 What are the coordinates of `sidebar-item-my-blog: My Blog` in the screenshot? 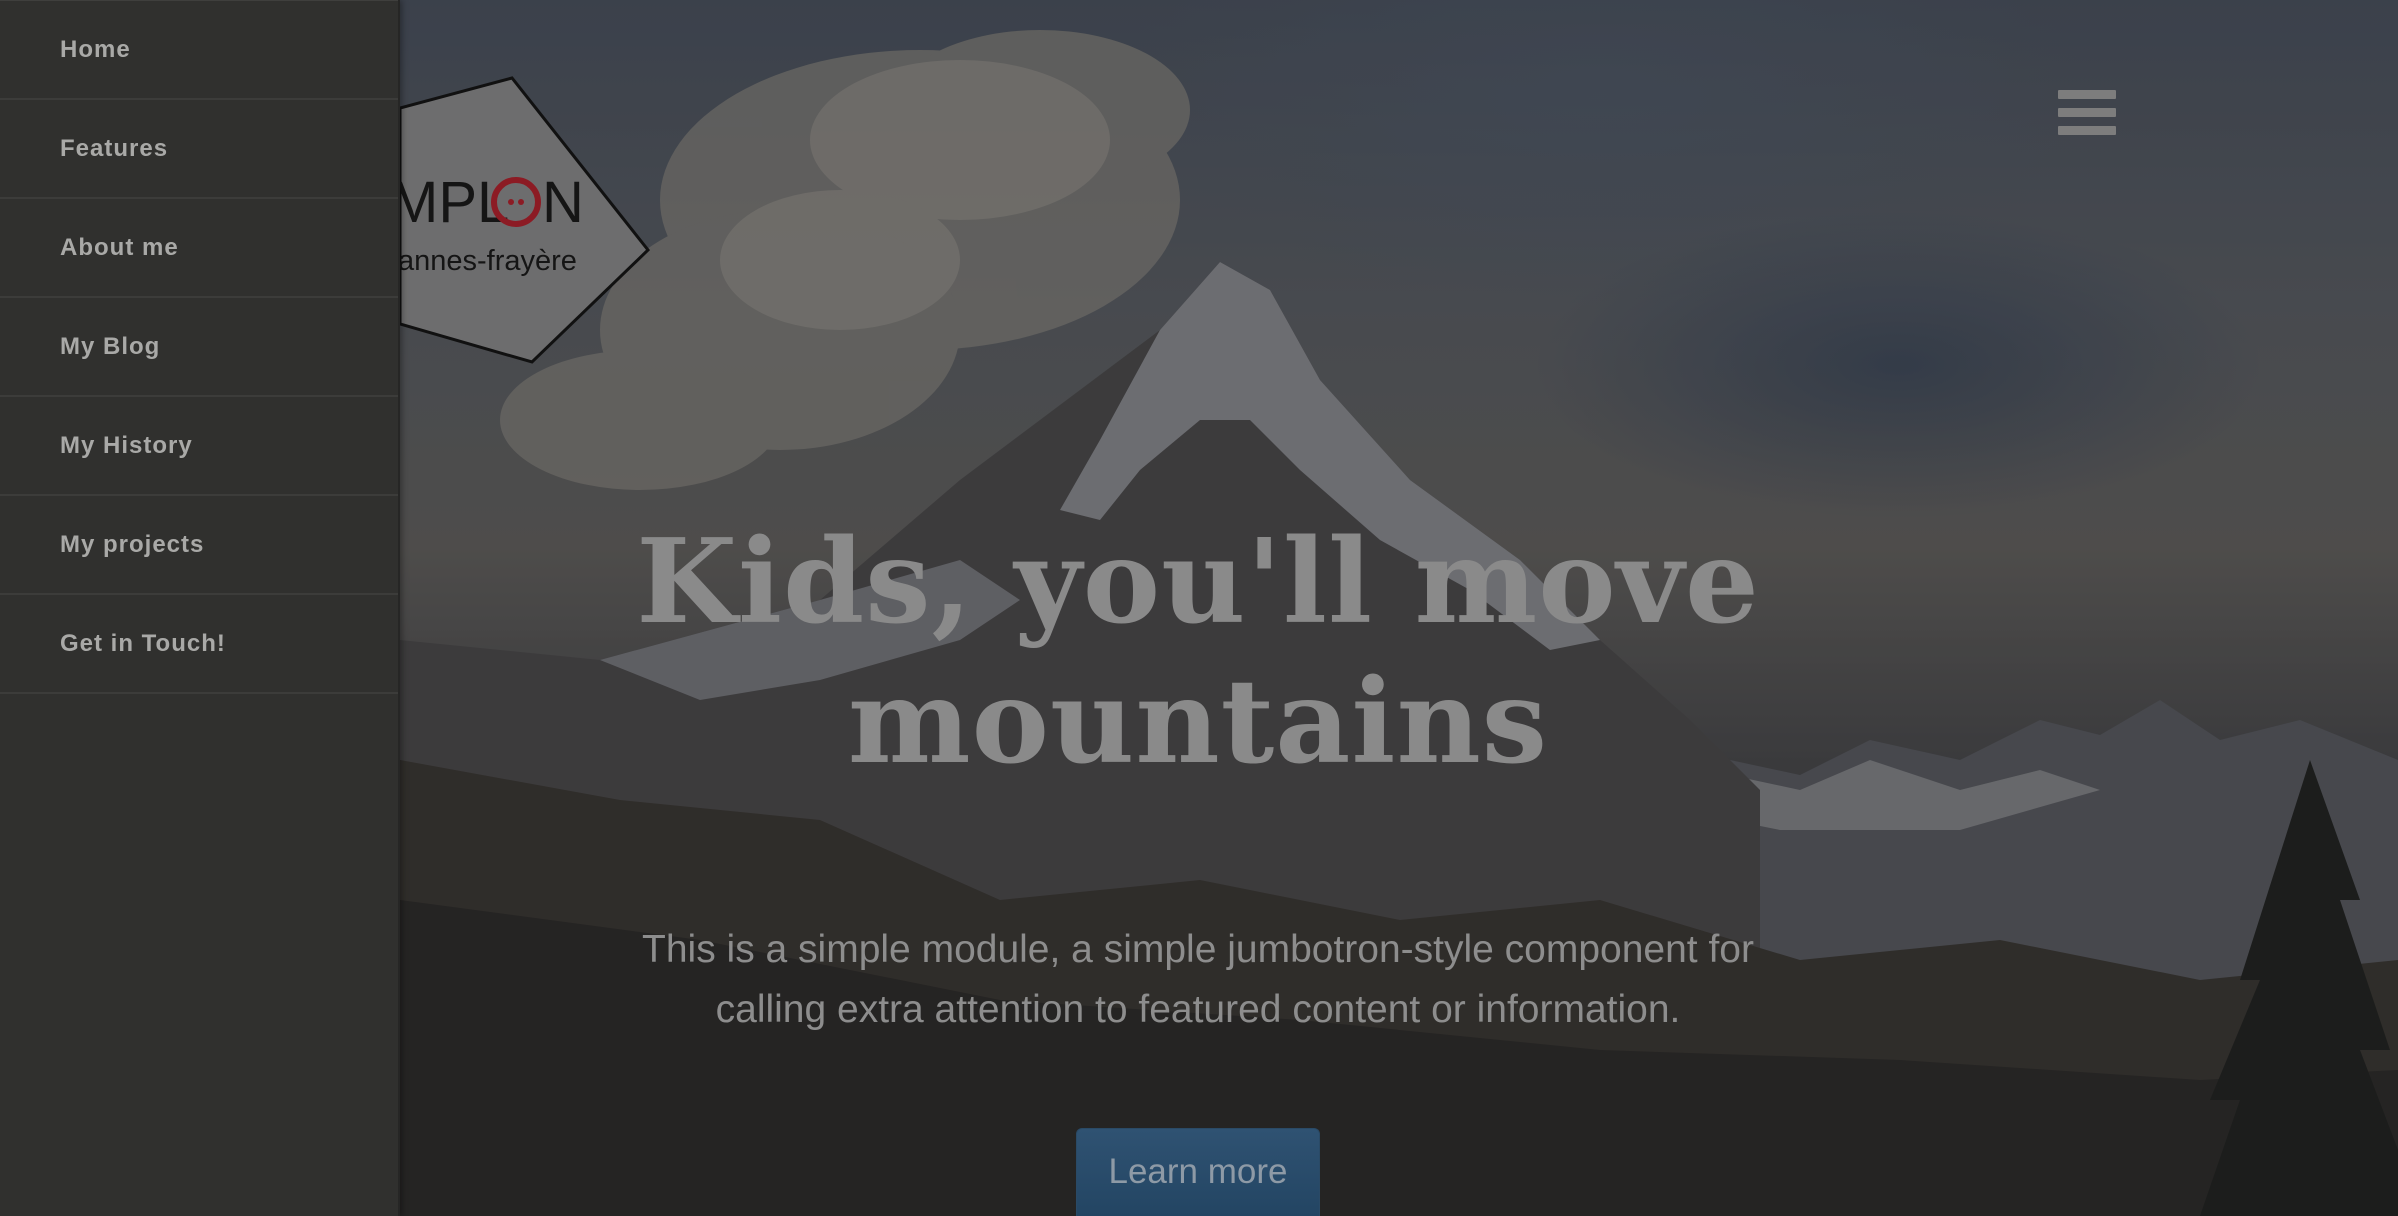 It's located at (199, 347).